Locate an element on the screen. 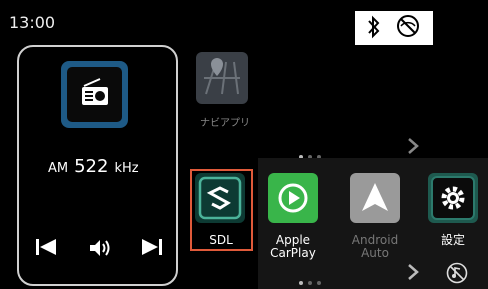 The height and width of the screenshot is (289, 488). sdl-label: SDL is located at coordinates (221, 240).